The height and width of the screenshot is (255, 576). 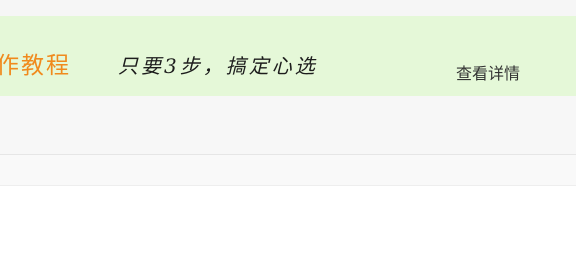 What do you see at coordinates (288, 8) in the screenshot?
I see `top-strip` at bounding box center [288, 8].